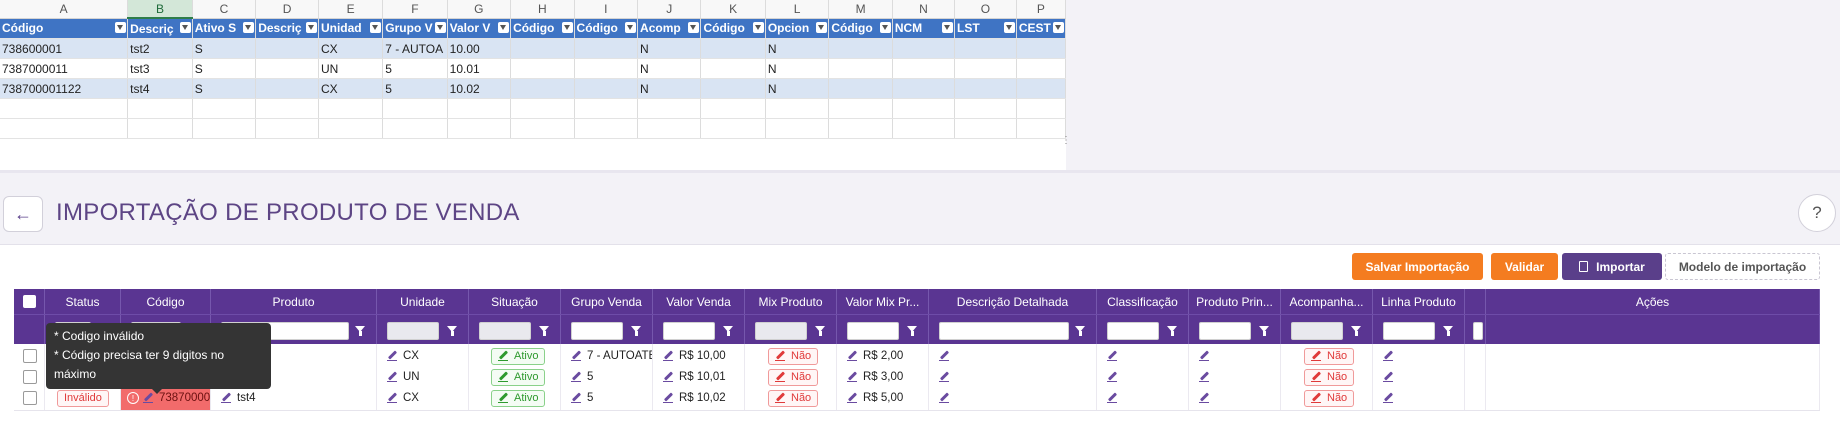 The height and width of the screenshot is (426, 1840). Describe the element at coordinates (1235, 398) in the screenshot. I see `main-product-cell` at that location.